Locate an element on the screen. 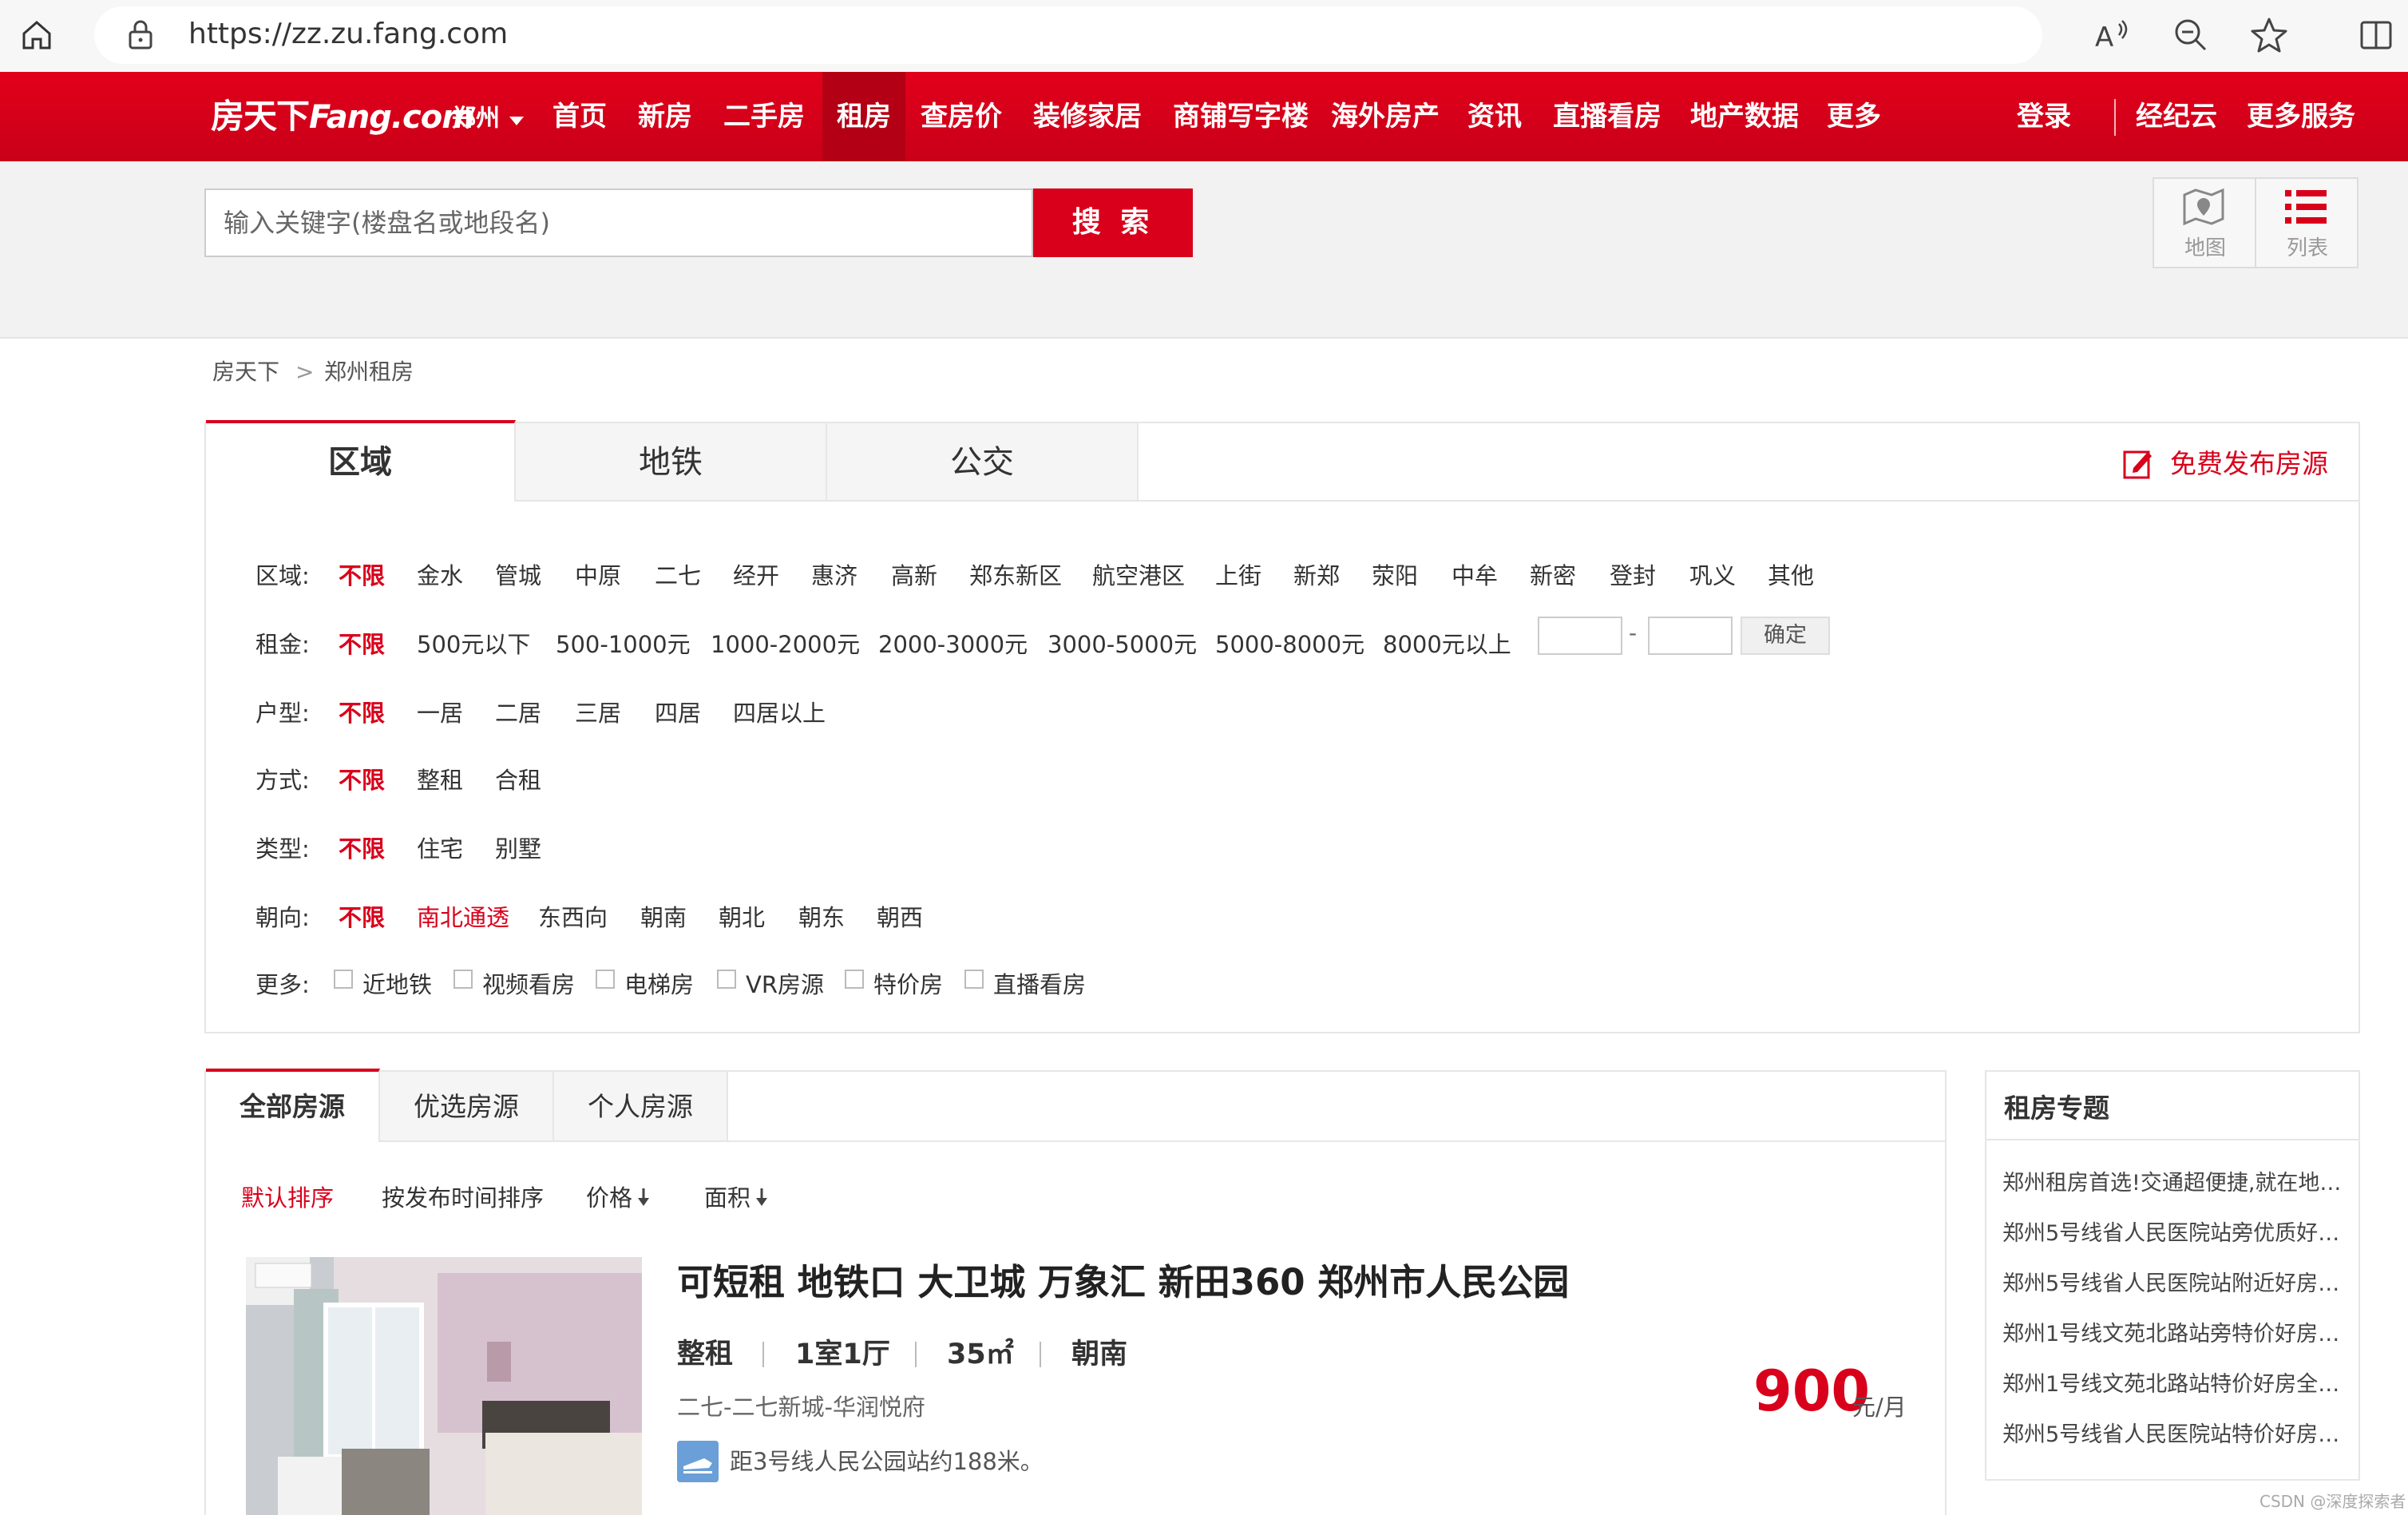 The width and height of the screenshot is (2408, 1515). map-icon is located at coordinates (2204, 207).